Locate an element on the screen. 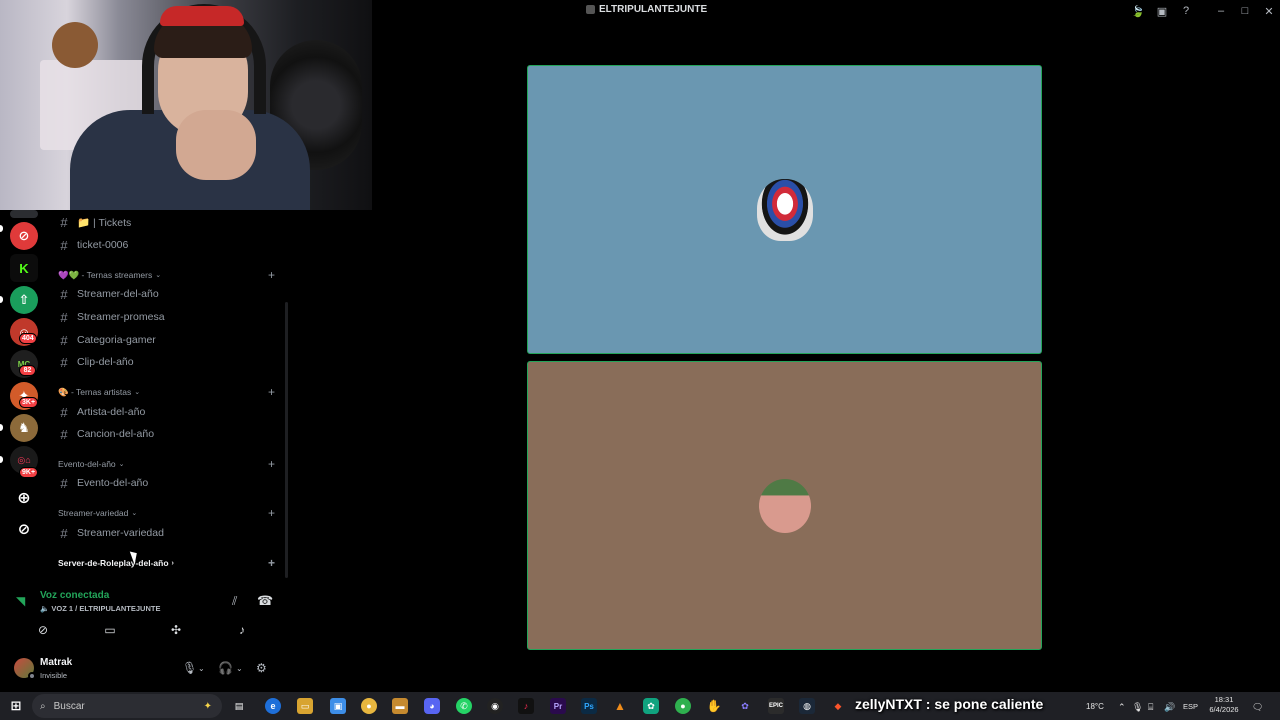  epic-games-icon: EPIC is located at coordinates (776, 706).